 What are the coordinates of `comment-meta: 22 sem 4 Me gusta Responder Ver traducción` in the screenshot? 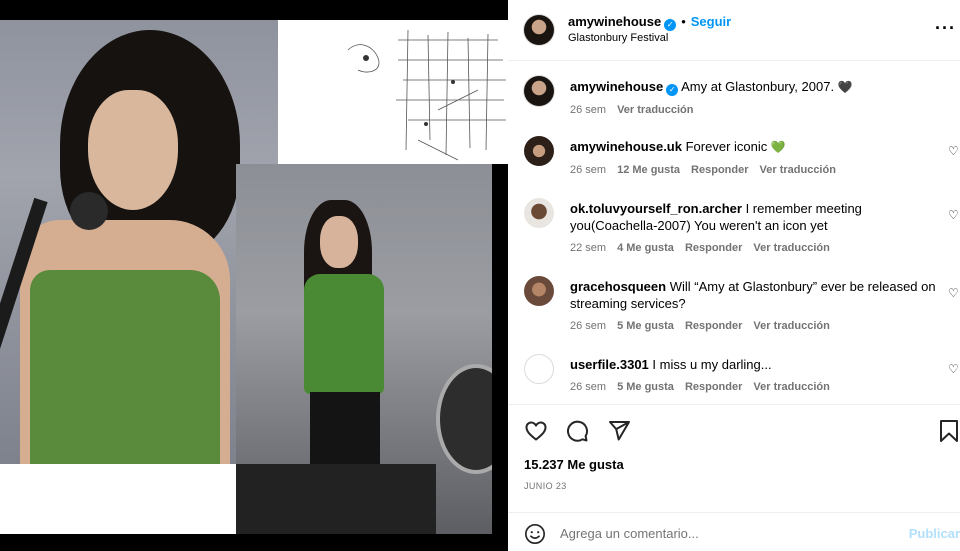 It's located at (755, 248).